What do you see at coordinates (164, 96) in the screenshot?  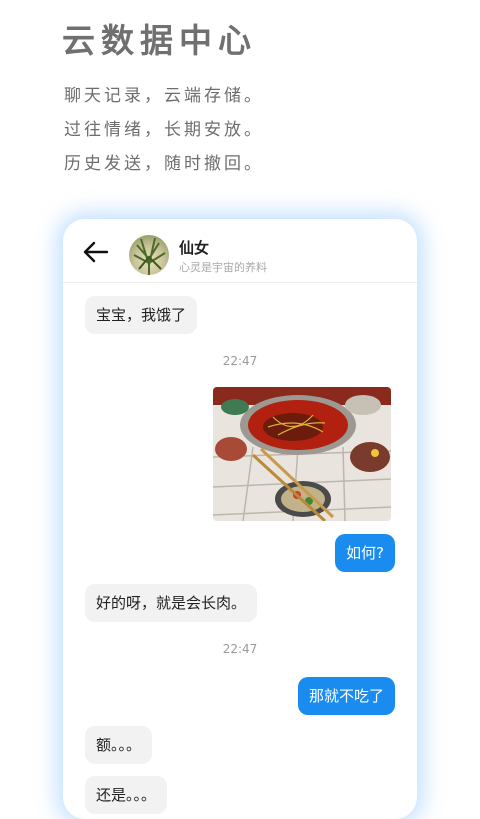 I see `hero-line-1: 聊天记录，云端存储。` at bounding box center [164, 96].